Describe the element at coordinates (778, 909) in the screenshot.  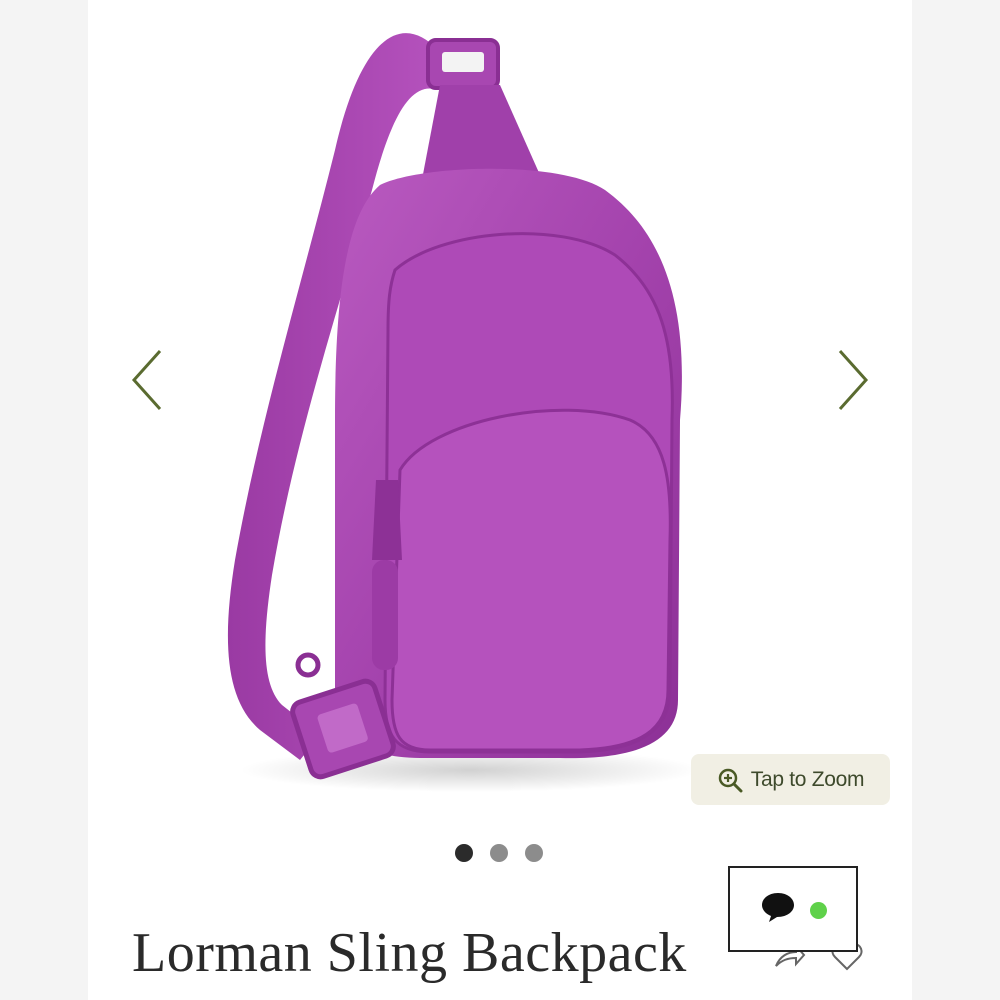
I see `chat-bubble-icon` at that location.